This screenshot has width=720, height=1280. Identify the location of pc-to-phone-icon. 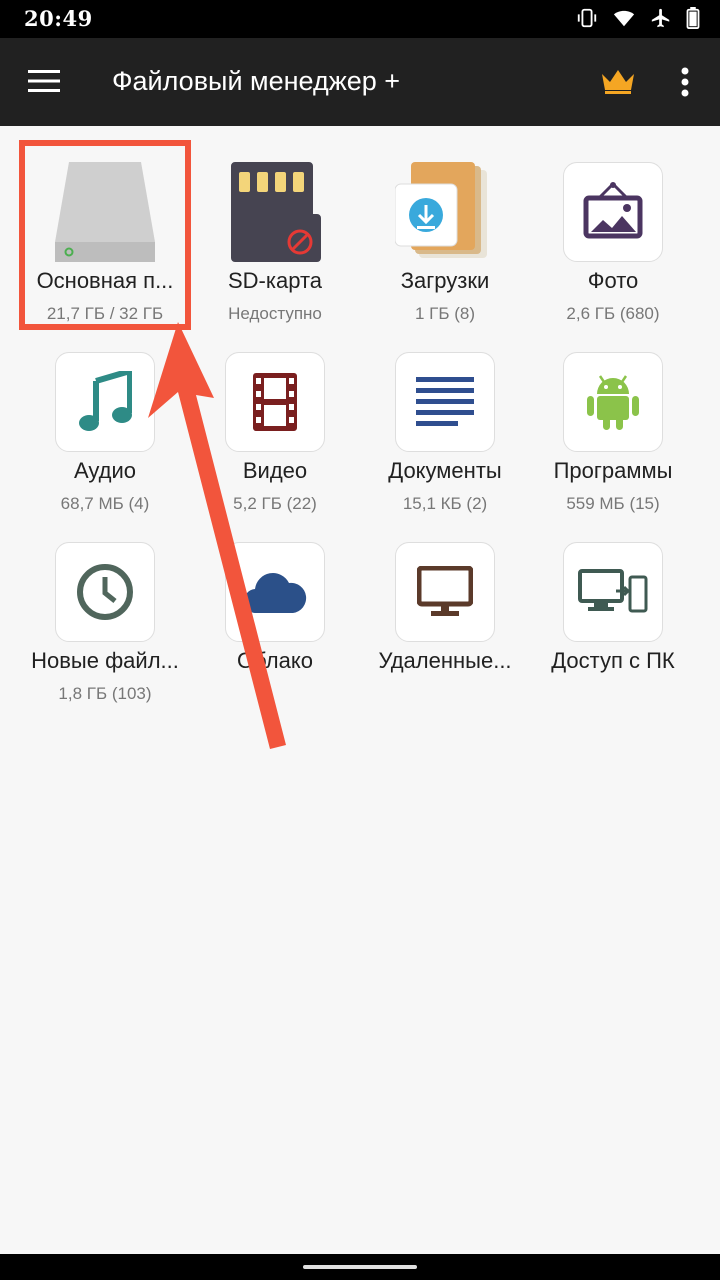
(613, 591).